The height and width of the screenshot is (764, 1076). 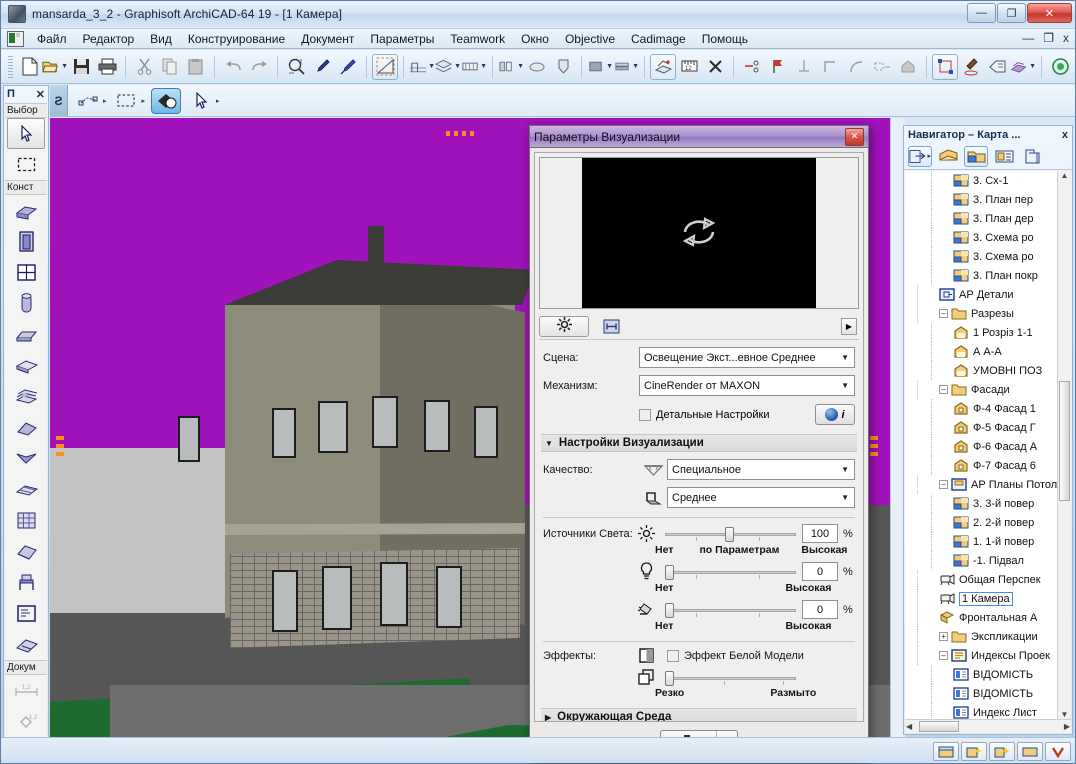 What do you see at coordinates (699, 137) in the screenshot?
I see `dialog-title-bar: Параметры Визуализации ✕` at bounding box center [699, 137].